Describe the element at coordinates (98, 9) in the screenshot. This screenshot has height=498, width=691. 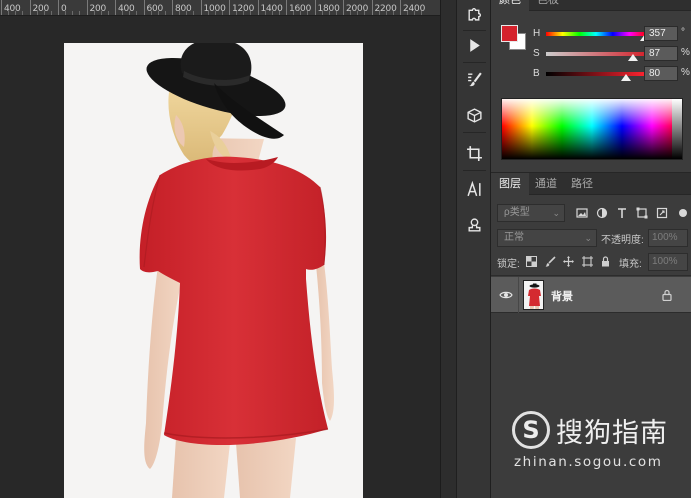
I see `ruler-tick-label: 200` at that location.